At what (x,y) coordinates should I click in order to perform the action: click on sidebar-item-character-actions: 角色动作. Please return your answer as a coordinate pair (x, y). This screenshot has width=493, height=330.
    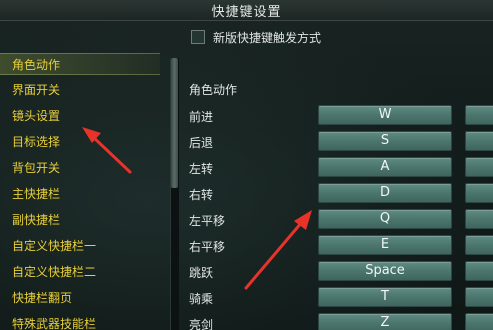
    Looking at the image, I should click on (80, 64).